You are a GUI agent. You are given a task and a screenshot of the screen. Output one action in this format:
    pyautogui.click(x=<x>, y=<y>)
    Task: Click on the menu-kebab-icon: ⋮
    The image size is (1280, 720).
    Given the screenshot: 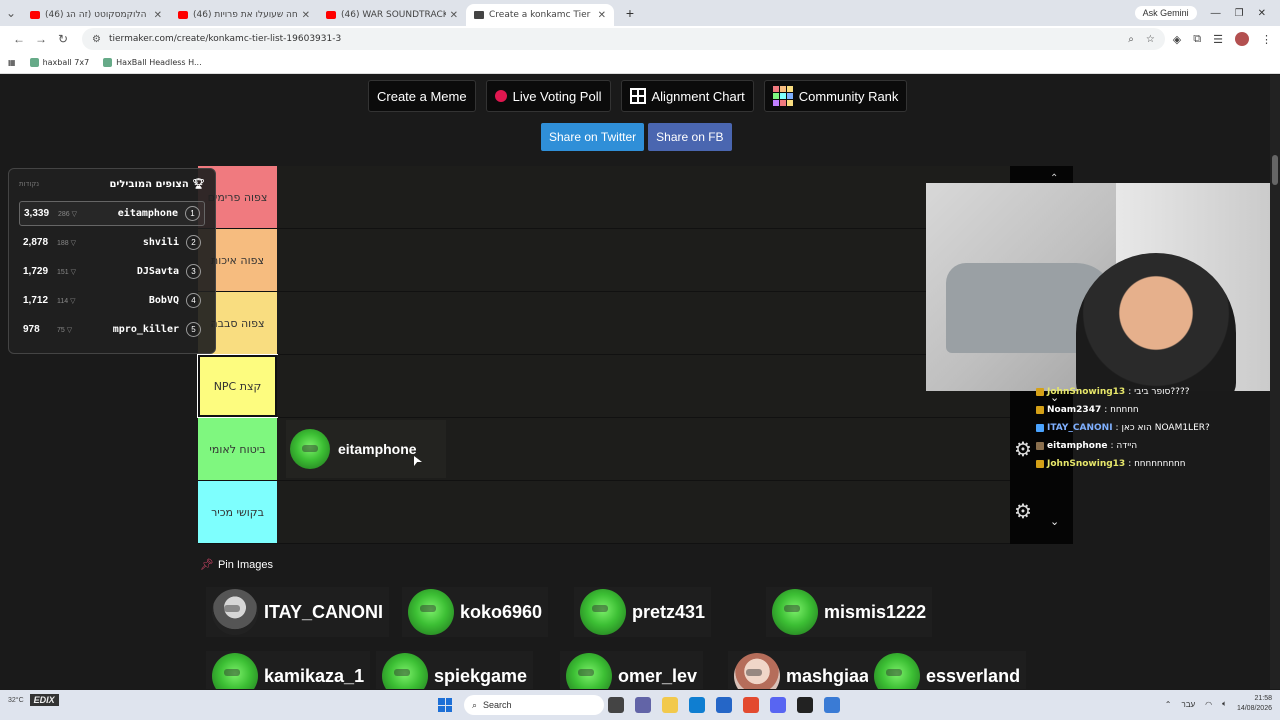 What is the action you would take?
    pyautogui.click(x=1266, y=39)
    